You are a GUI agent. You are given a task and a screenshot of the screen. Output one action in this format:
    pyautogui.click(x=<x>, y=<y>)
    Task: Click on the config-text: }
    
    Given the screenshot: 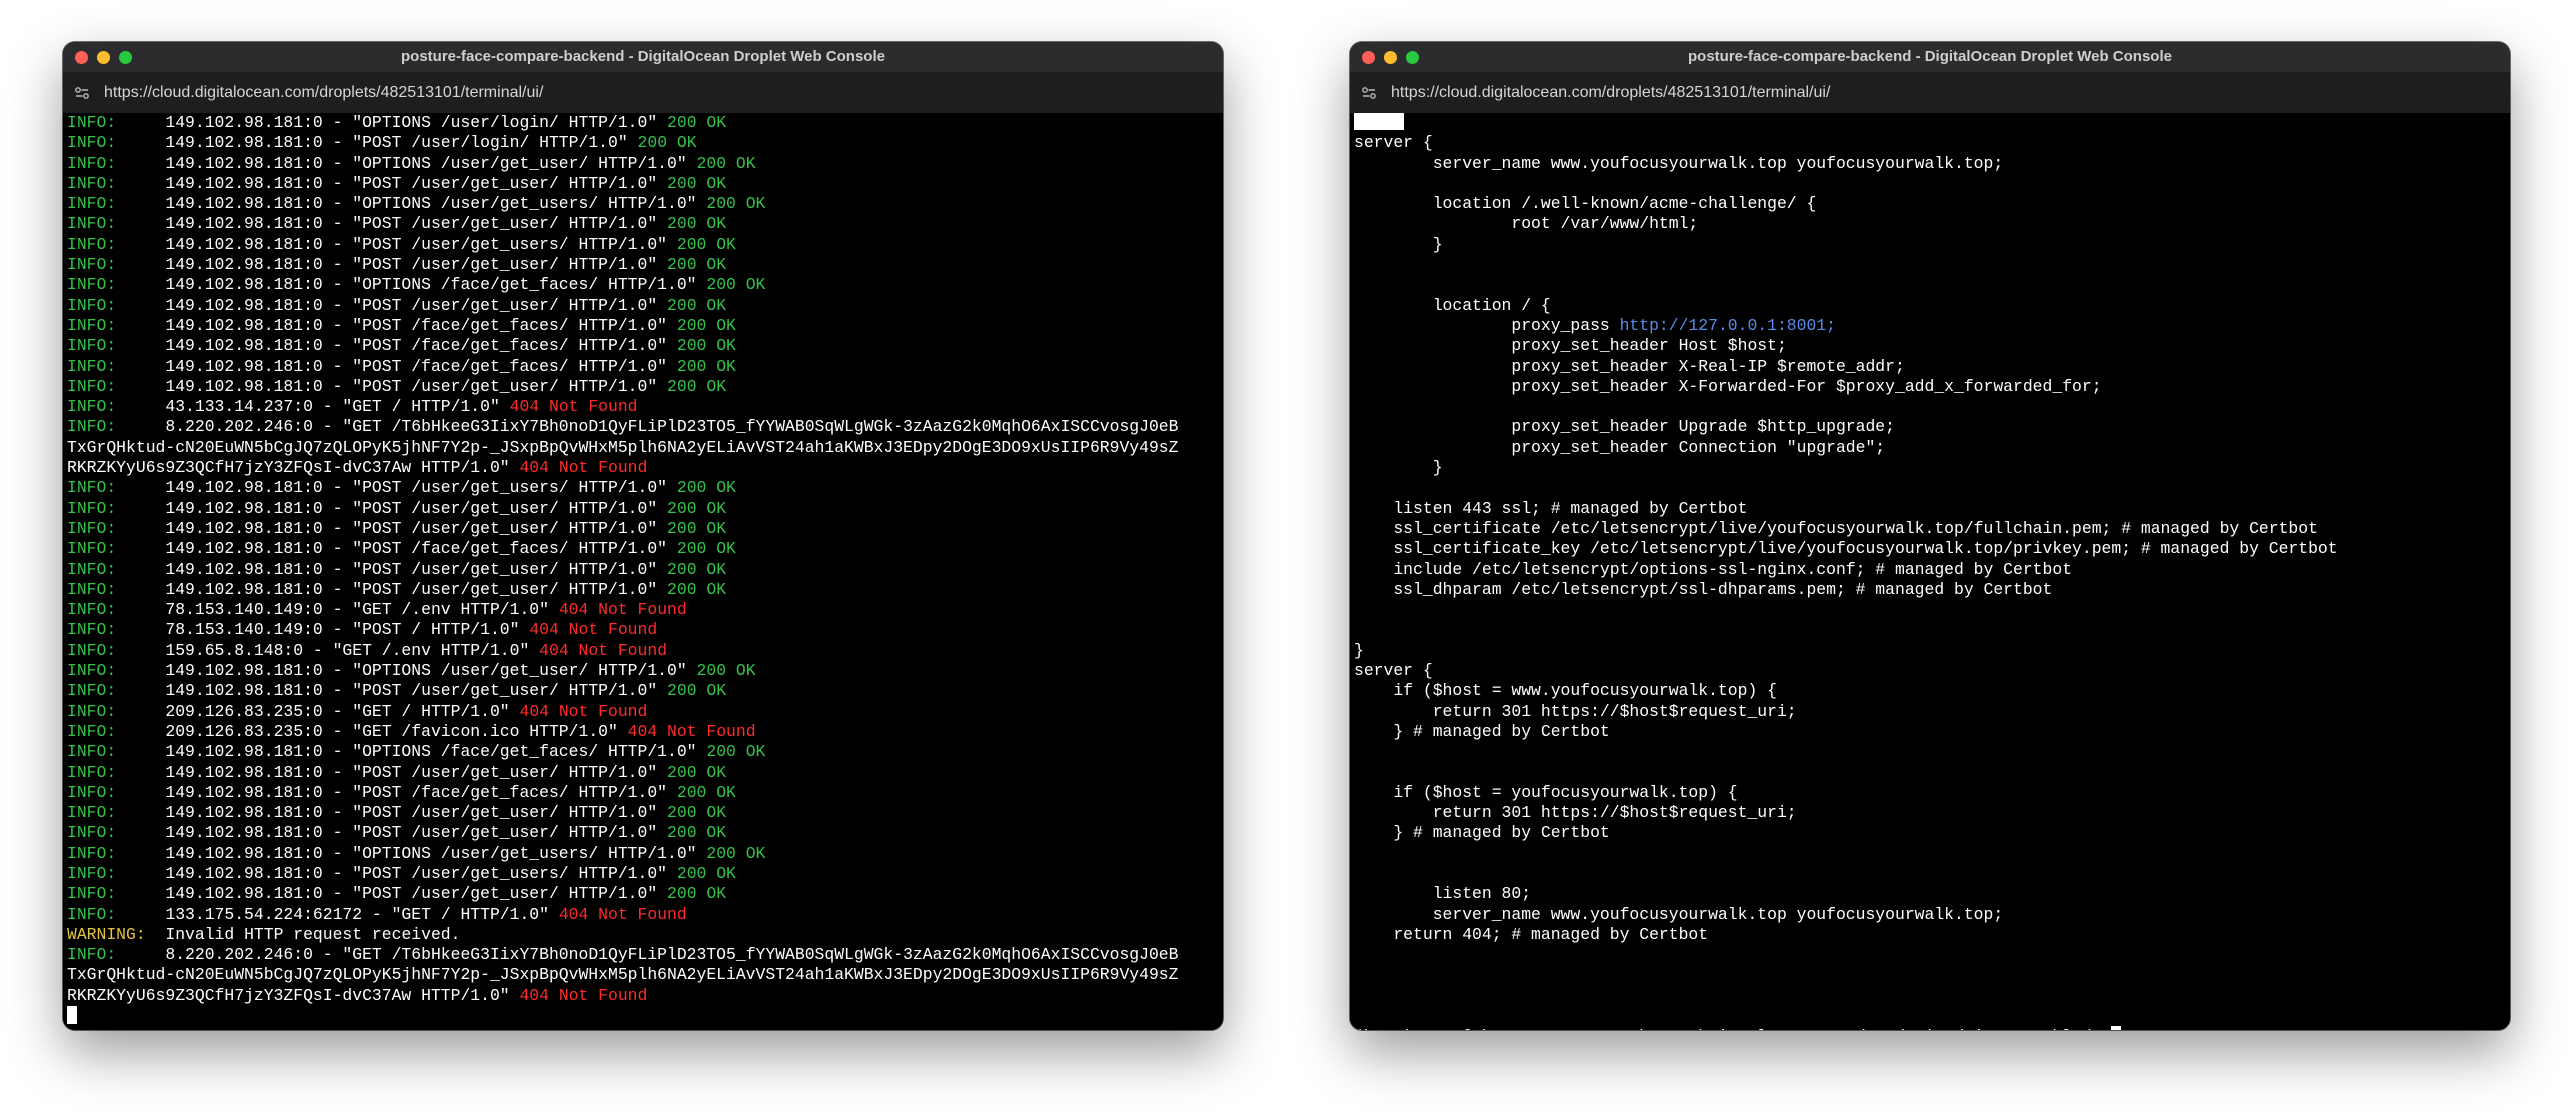 What is the action you would take?
    pyautogui.click(x=1398, y=468)
    